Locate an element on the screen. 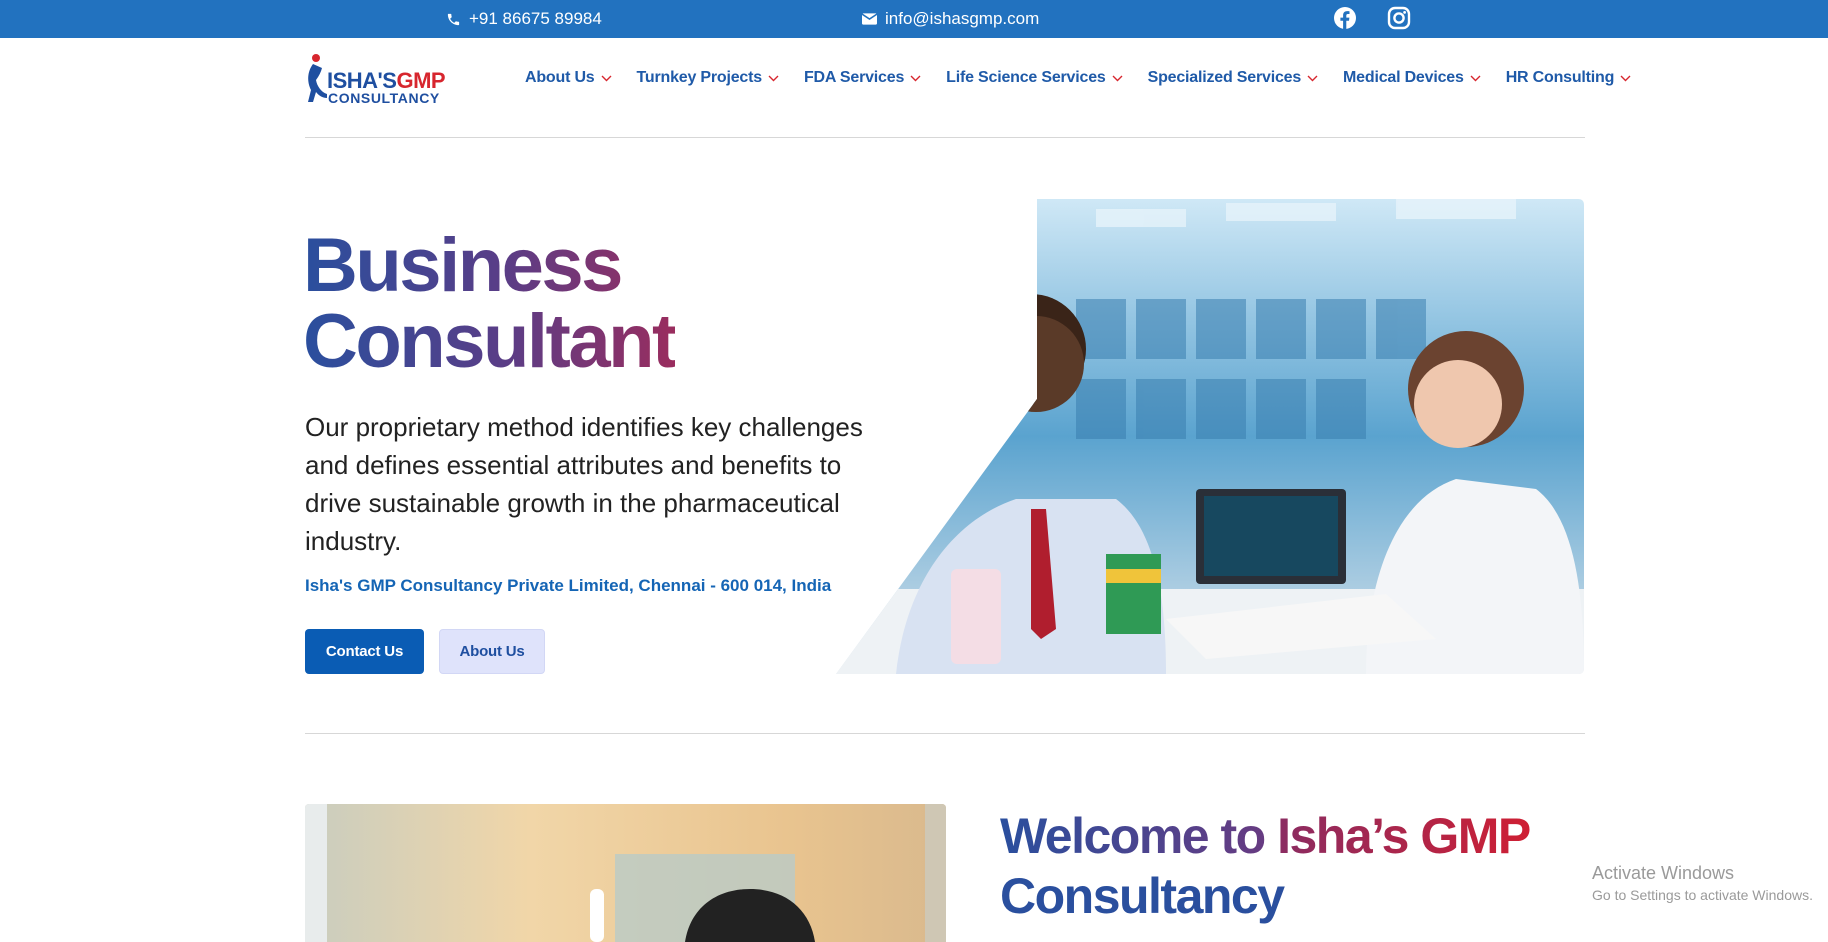 The height and width of the screenshot is (942, 1828). welcome-title-brand: Isha’s GMP is located at coordinates (1404, 836).